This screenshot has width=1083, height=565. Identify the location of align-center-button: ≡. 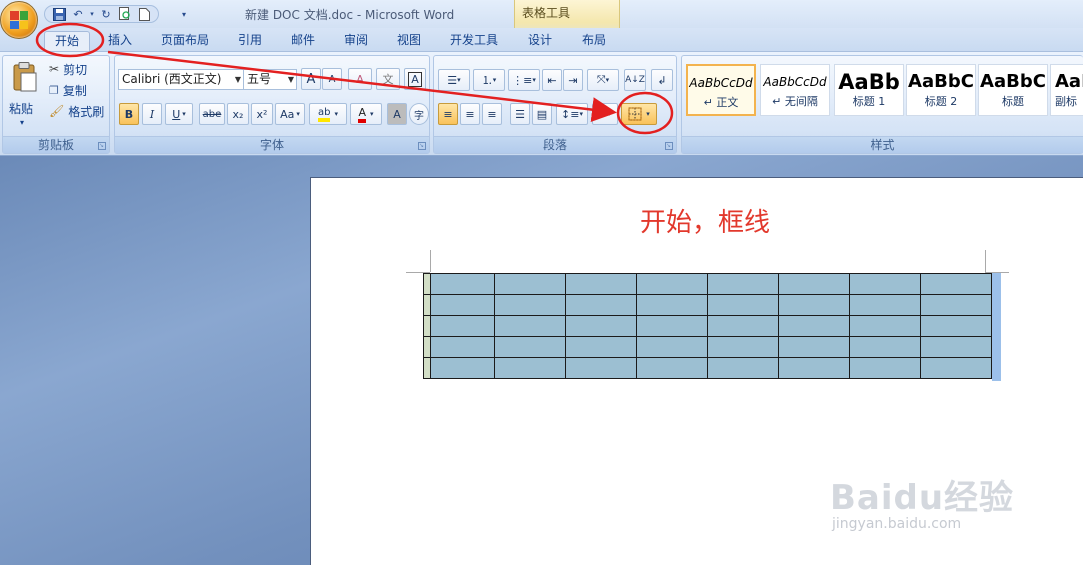
(470, 114).